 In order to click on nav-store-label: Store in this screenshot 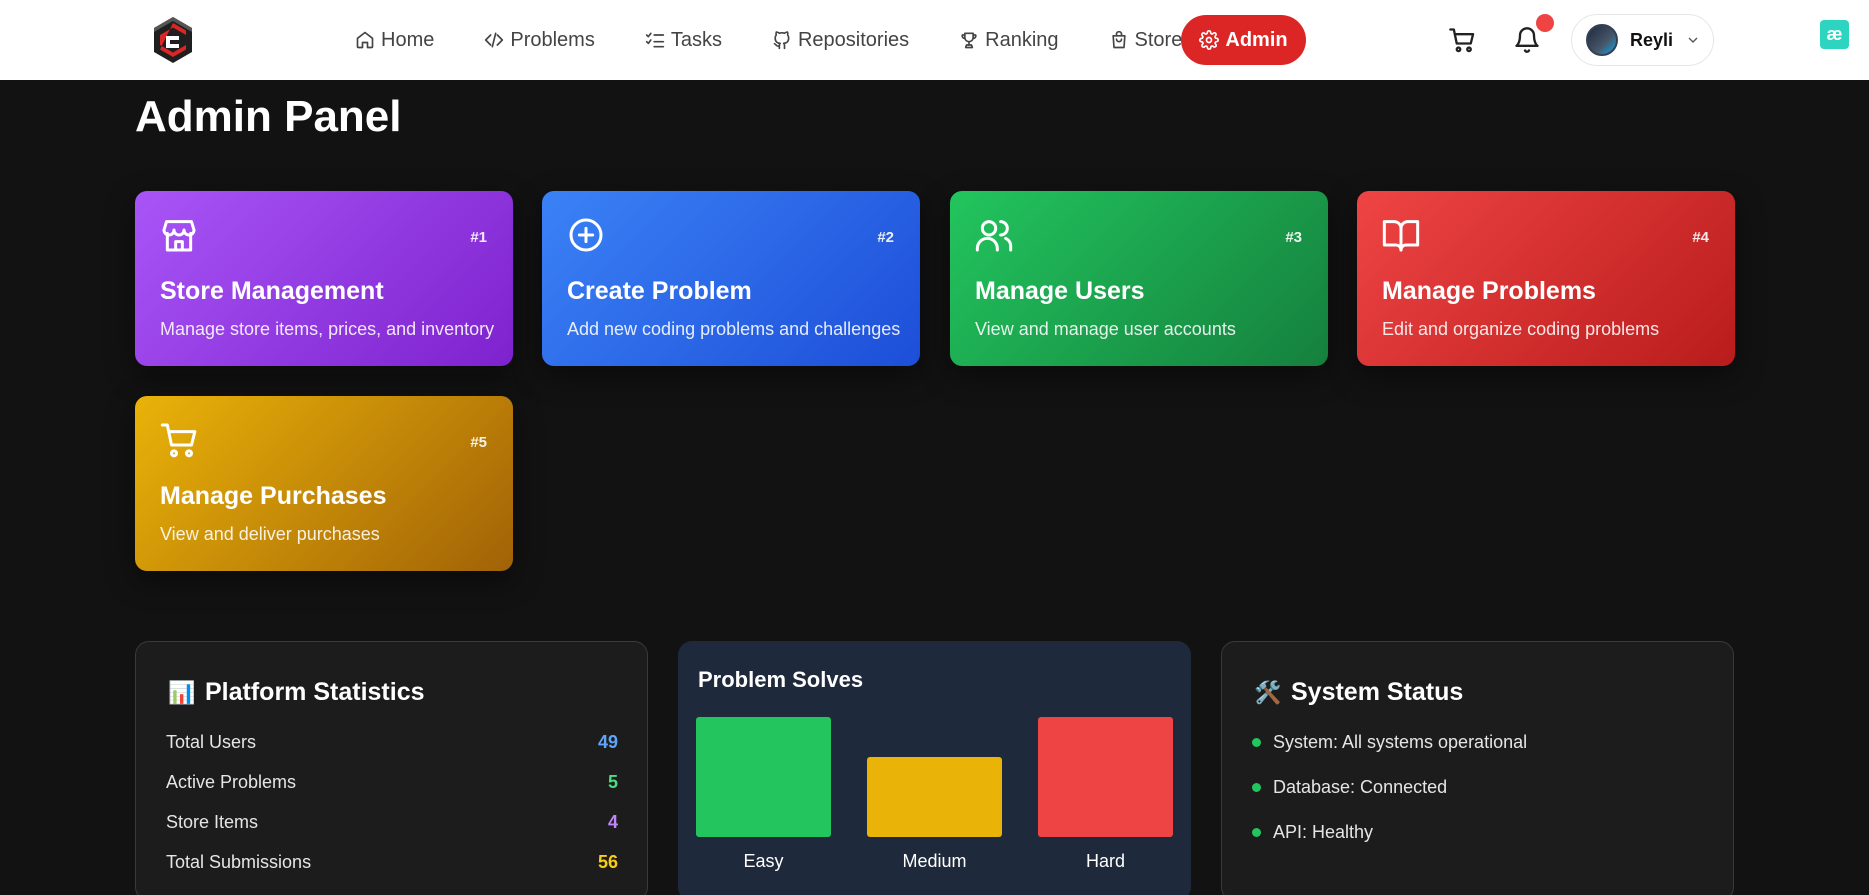, I will do `click(1158, 39)`.